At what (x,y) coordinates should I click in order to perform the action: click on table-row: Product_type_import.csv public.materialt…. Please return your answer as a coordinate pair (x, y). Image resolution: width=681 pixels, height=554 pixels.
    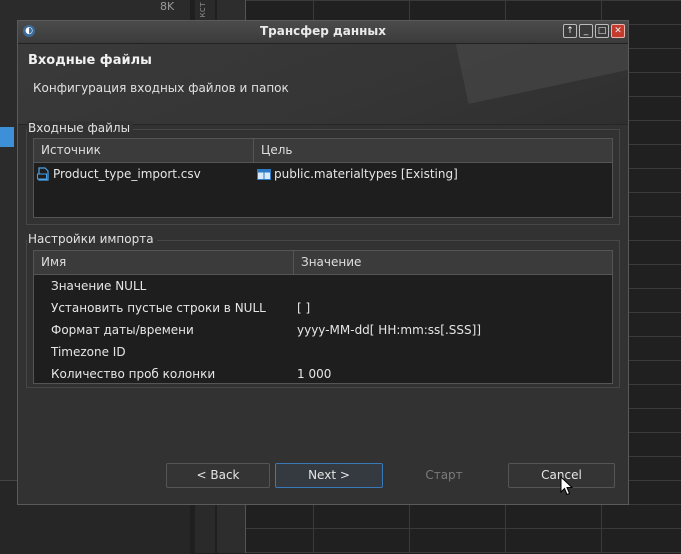
    Looking at the image, I should click on (323, 174).